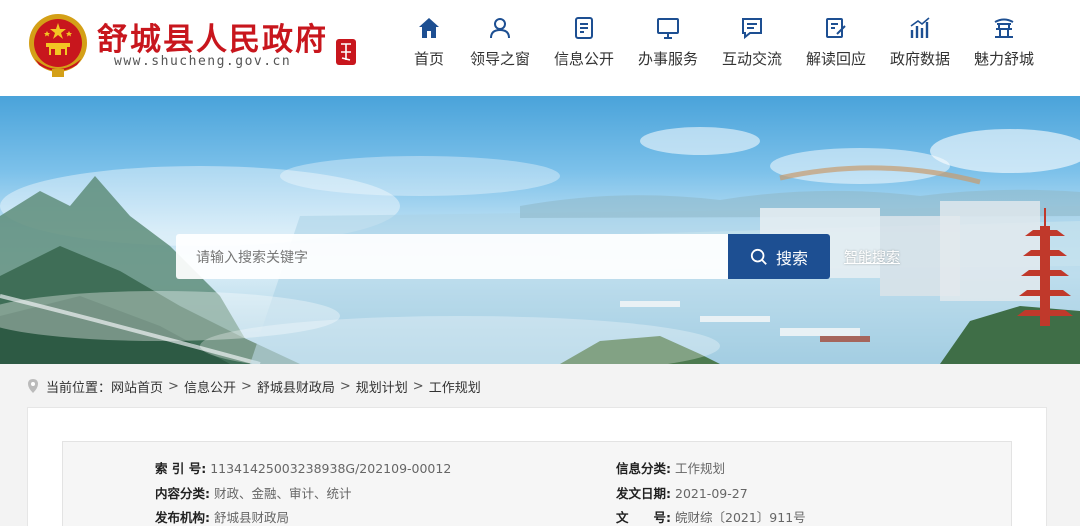 The height and width of the screenshot is (526, 1080). Describe the element at coordinates (283, 493) in the screenshot. I see `info-value: 财政、金融、审计、统计` at that location.